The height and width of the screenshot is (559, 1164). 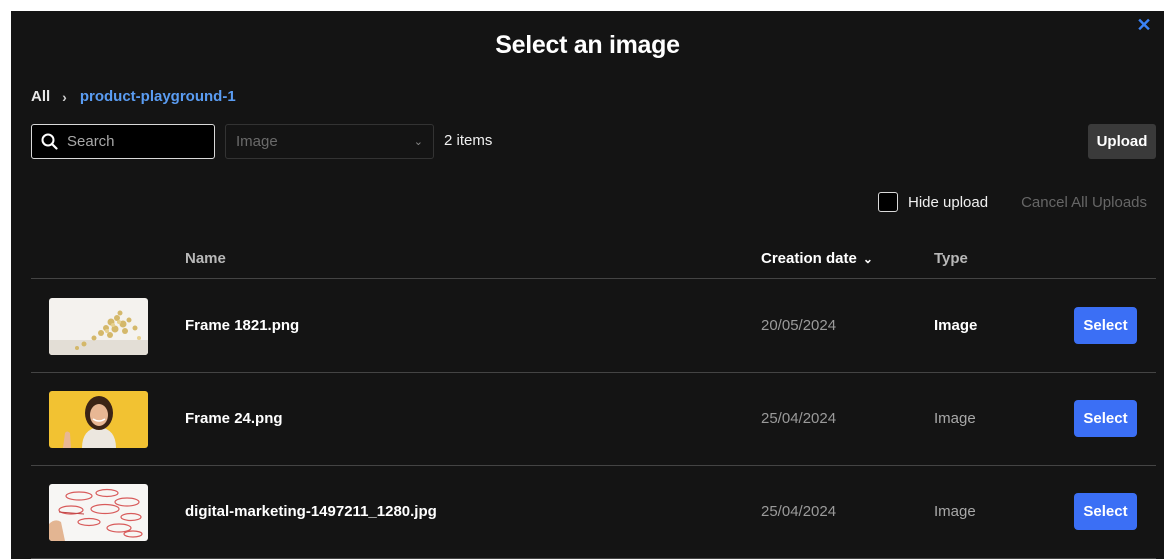 I want to click on breadcrumb-all: All, so click(x=40, y=96).